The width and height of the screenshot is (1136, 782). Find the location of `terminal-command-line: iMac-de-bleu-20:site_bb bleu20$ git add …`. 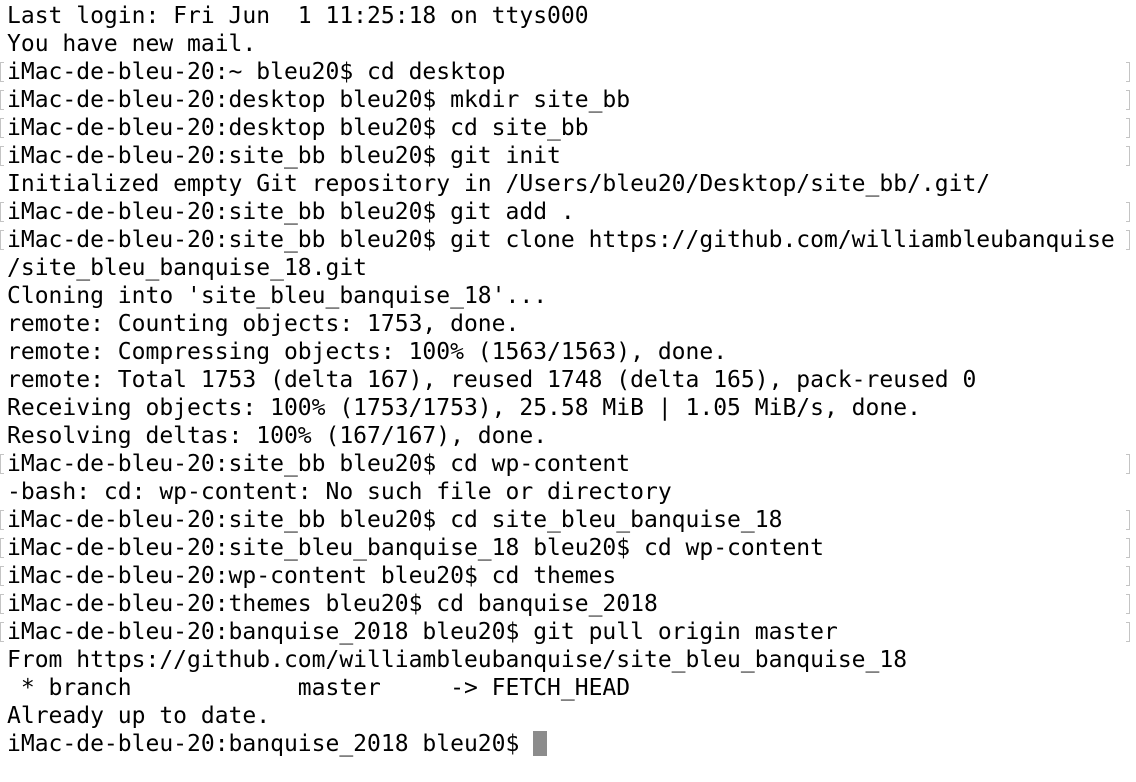

terminal-command-line: iMac-de-bleu-20:site_bb bleu20$ git add … is located at coordinates (568, 212).